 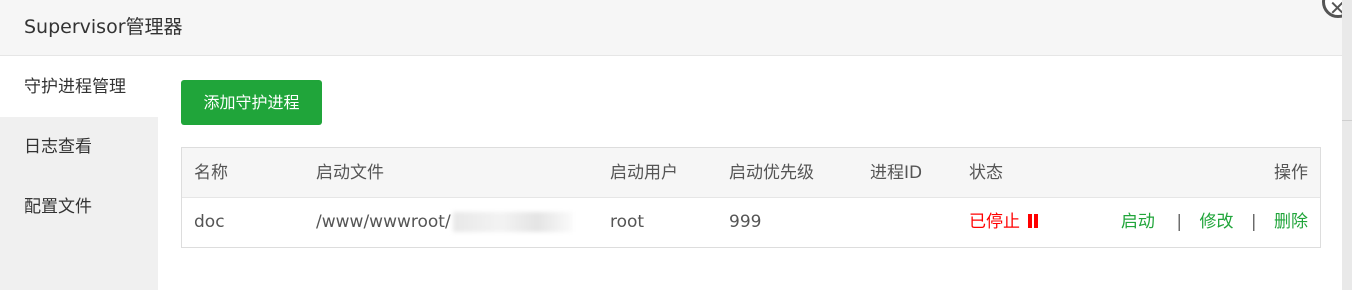 I want to click on sidebar: 守护进程管理 日志查看 配置文件, so click(x=79, y=173).